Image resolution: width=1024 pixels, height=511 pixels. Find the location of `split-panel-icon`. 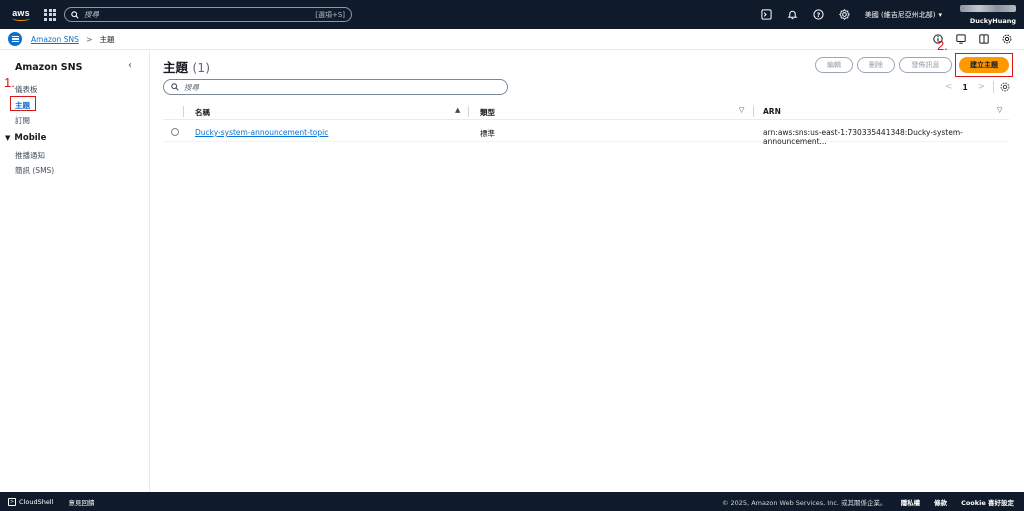

split-panel-icon is located at coordinates (983, 39).